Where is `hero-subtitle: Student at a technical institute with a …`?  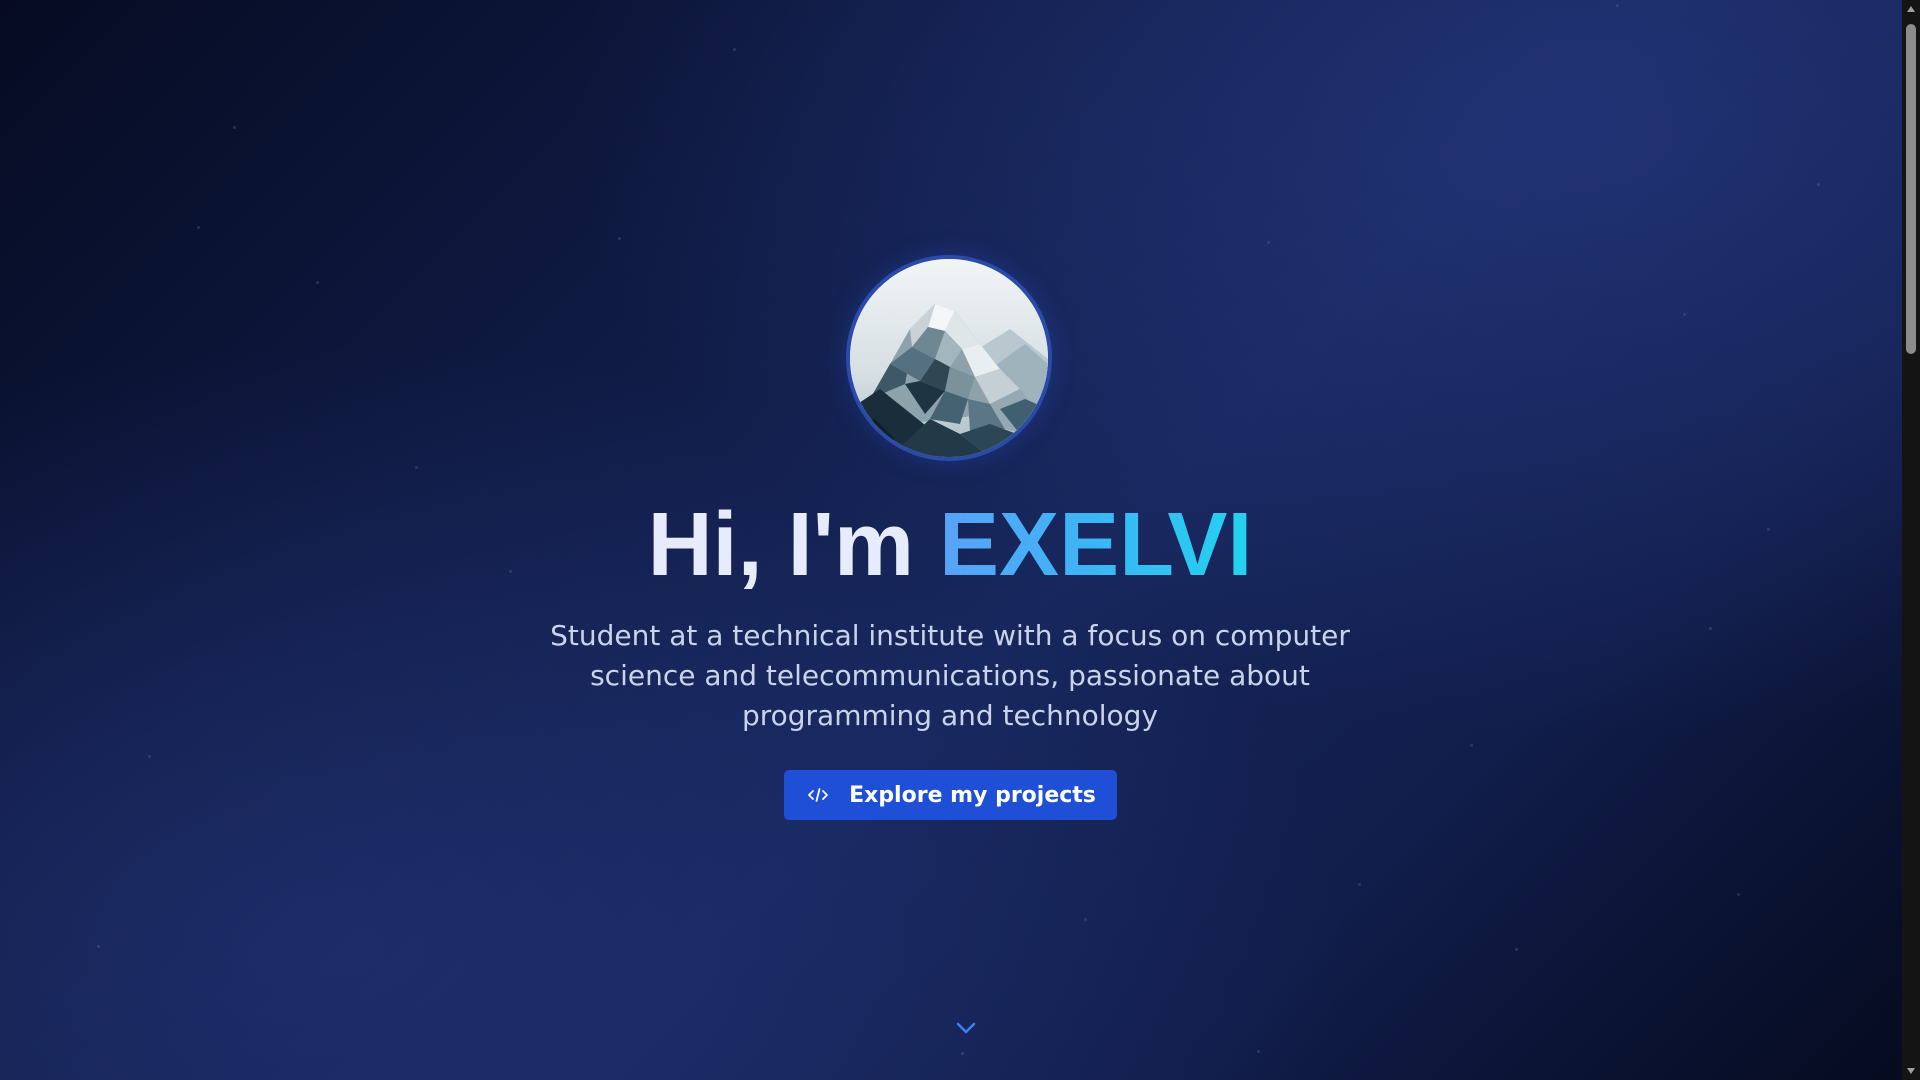
hero-subtitle: Student at a technical institute with a … is located at coordinates (950, 675).